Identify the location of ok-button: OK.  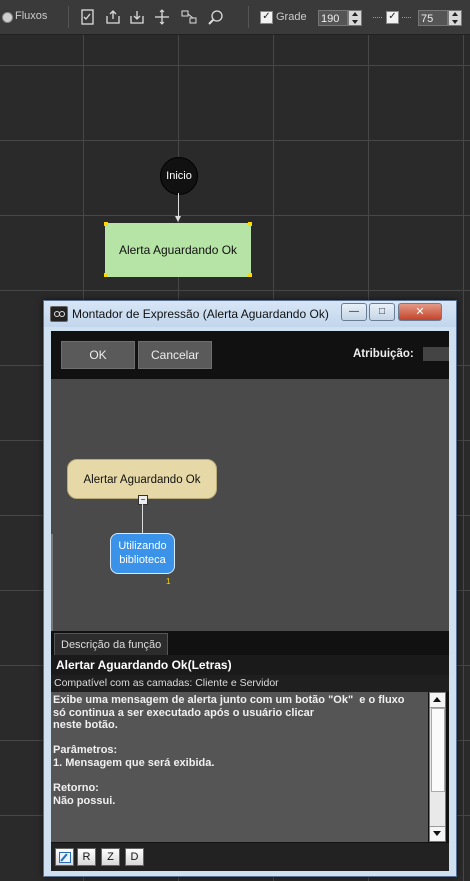
(98, 355).